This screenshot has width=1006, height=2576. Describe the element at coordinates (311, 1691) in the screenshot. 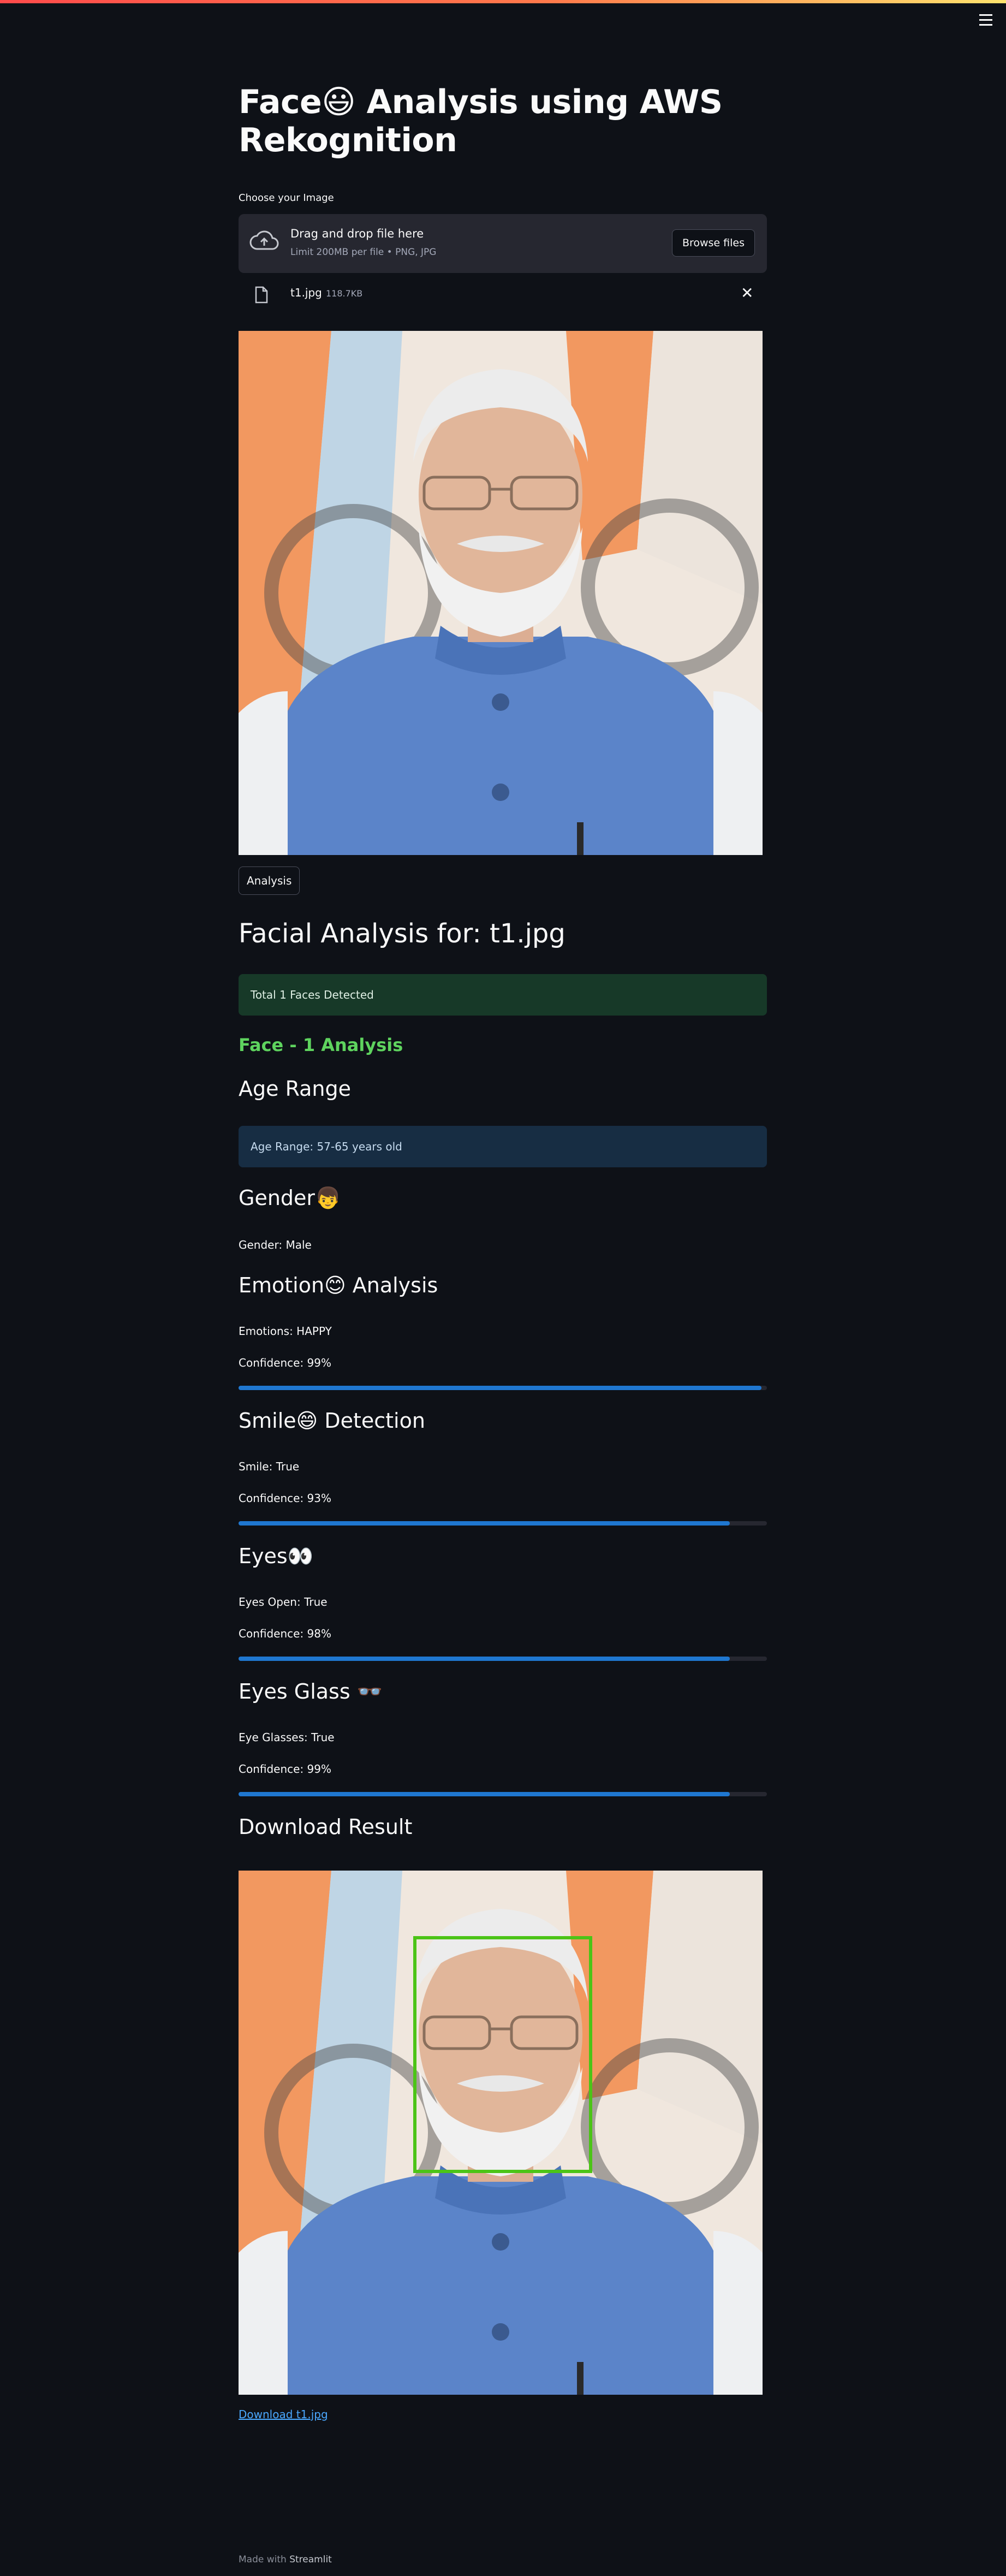

I see `glasses-heading: Eyes Glass 👓` at that location.